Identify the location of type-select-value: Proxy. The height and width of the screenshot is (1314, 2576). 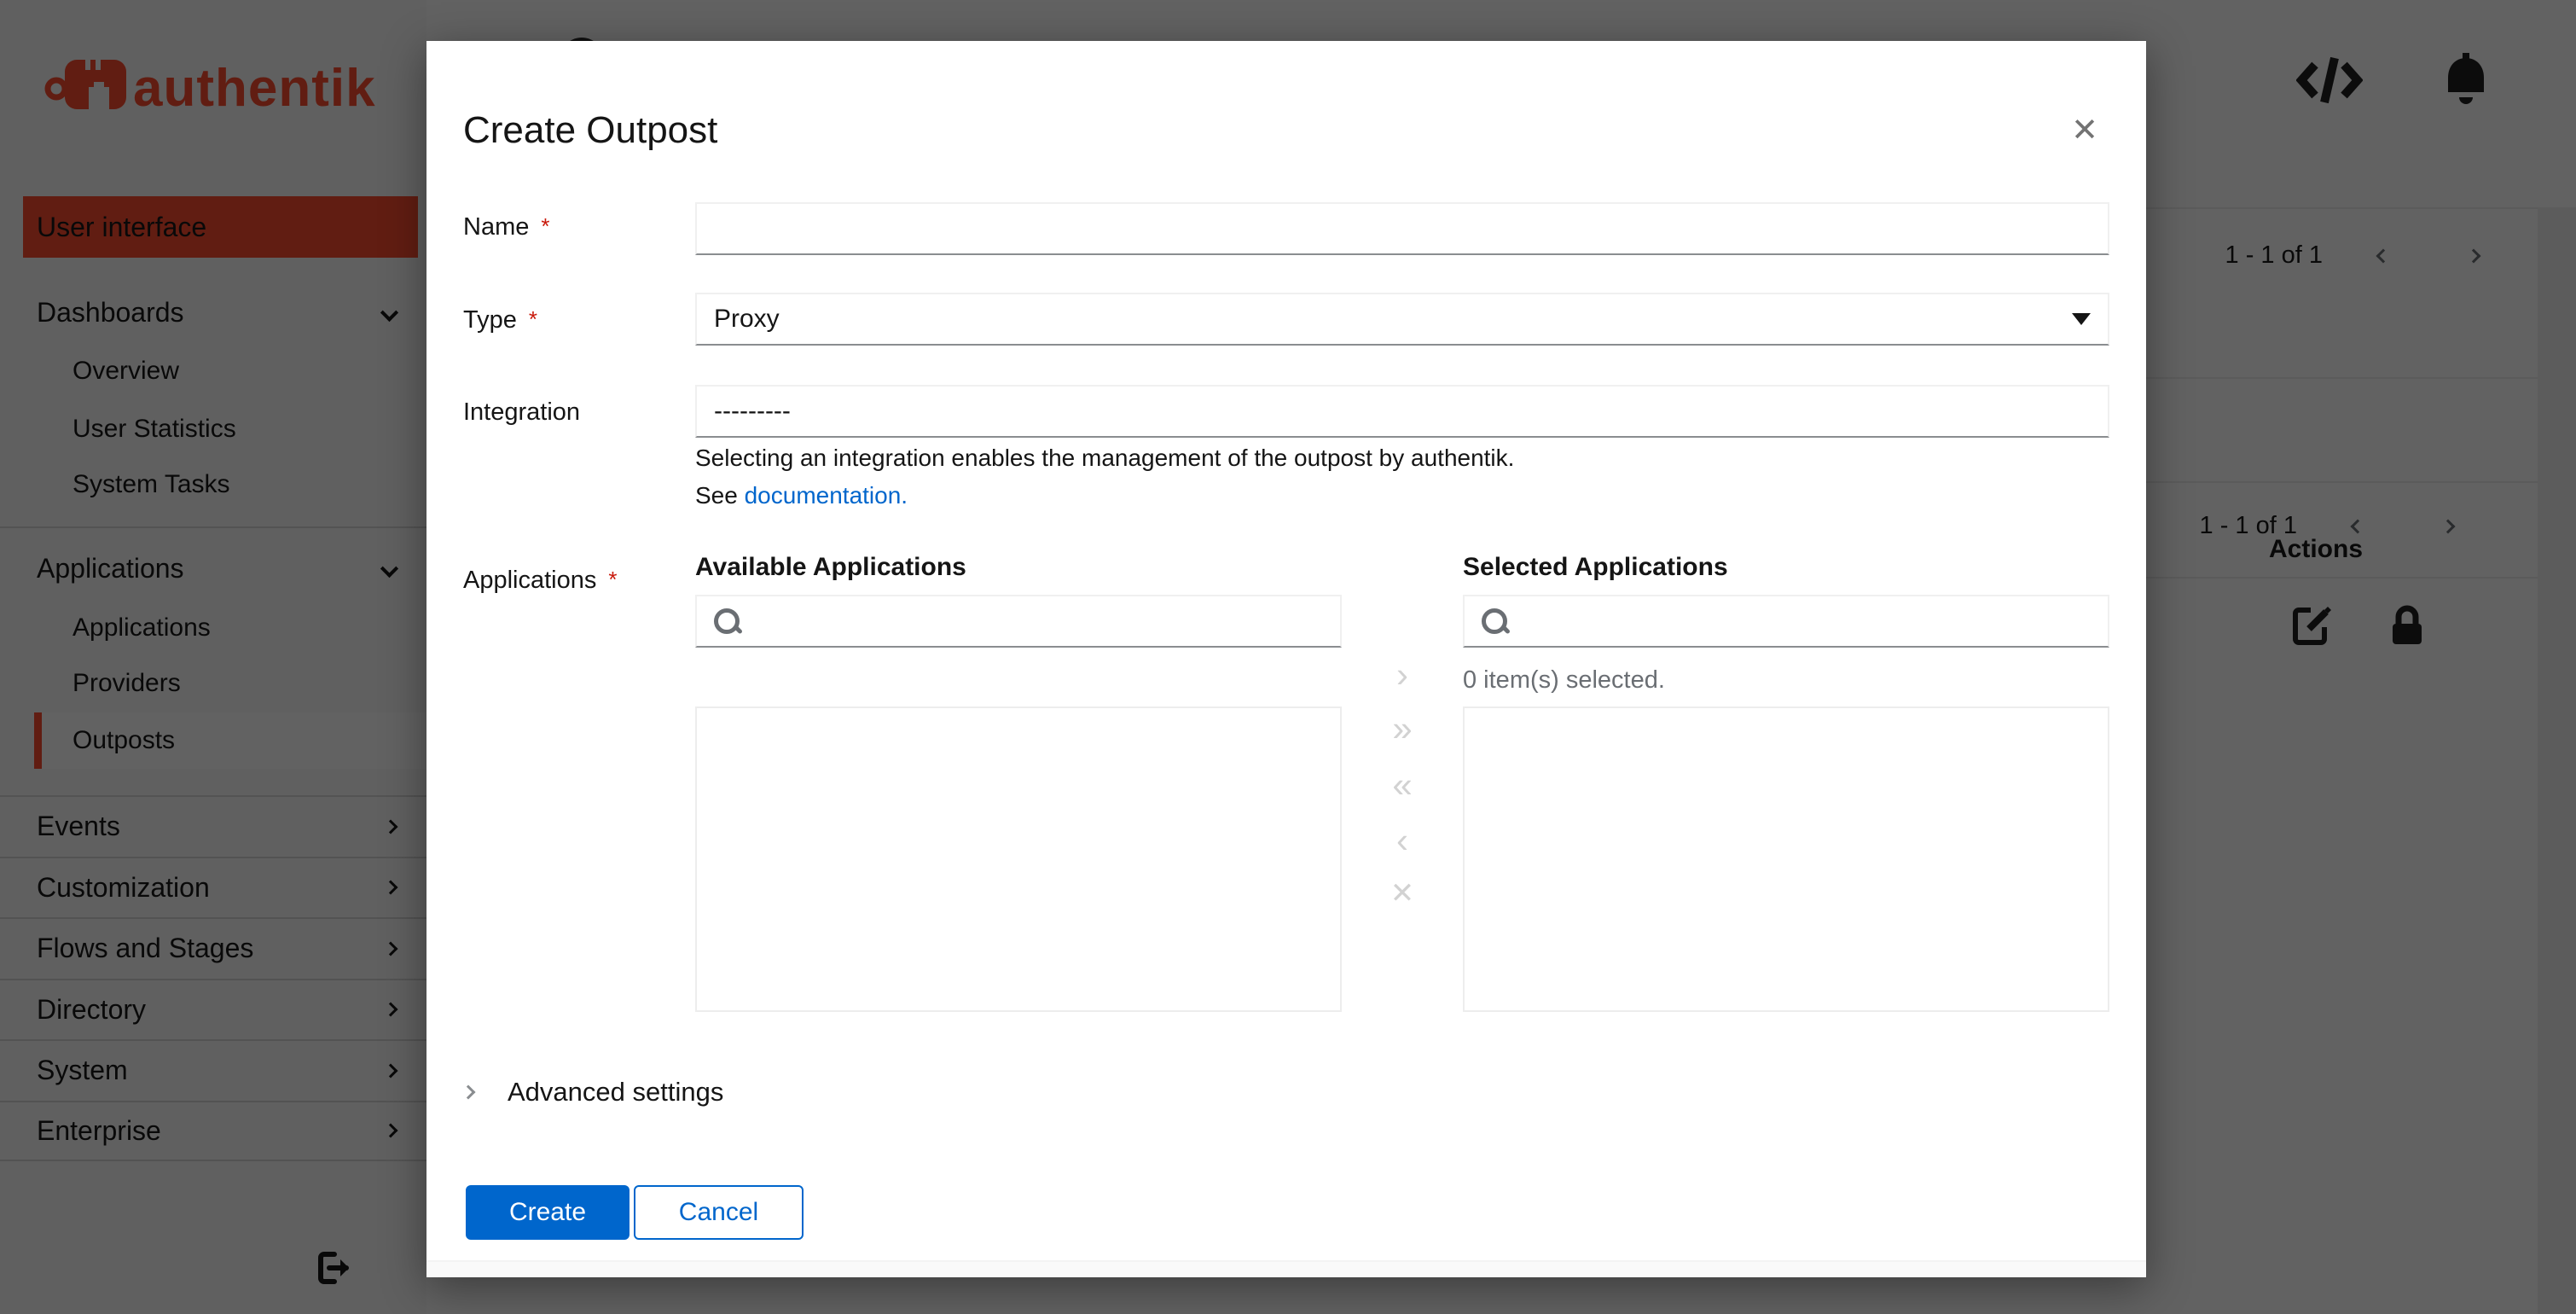
(747, 319).